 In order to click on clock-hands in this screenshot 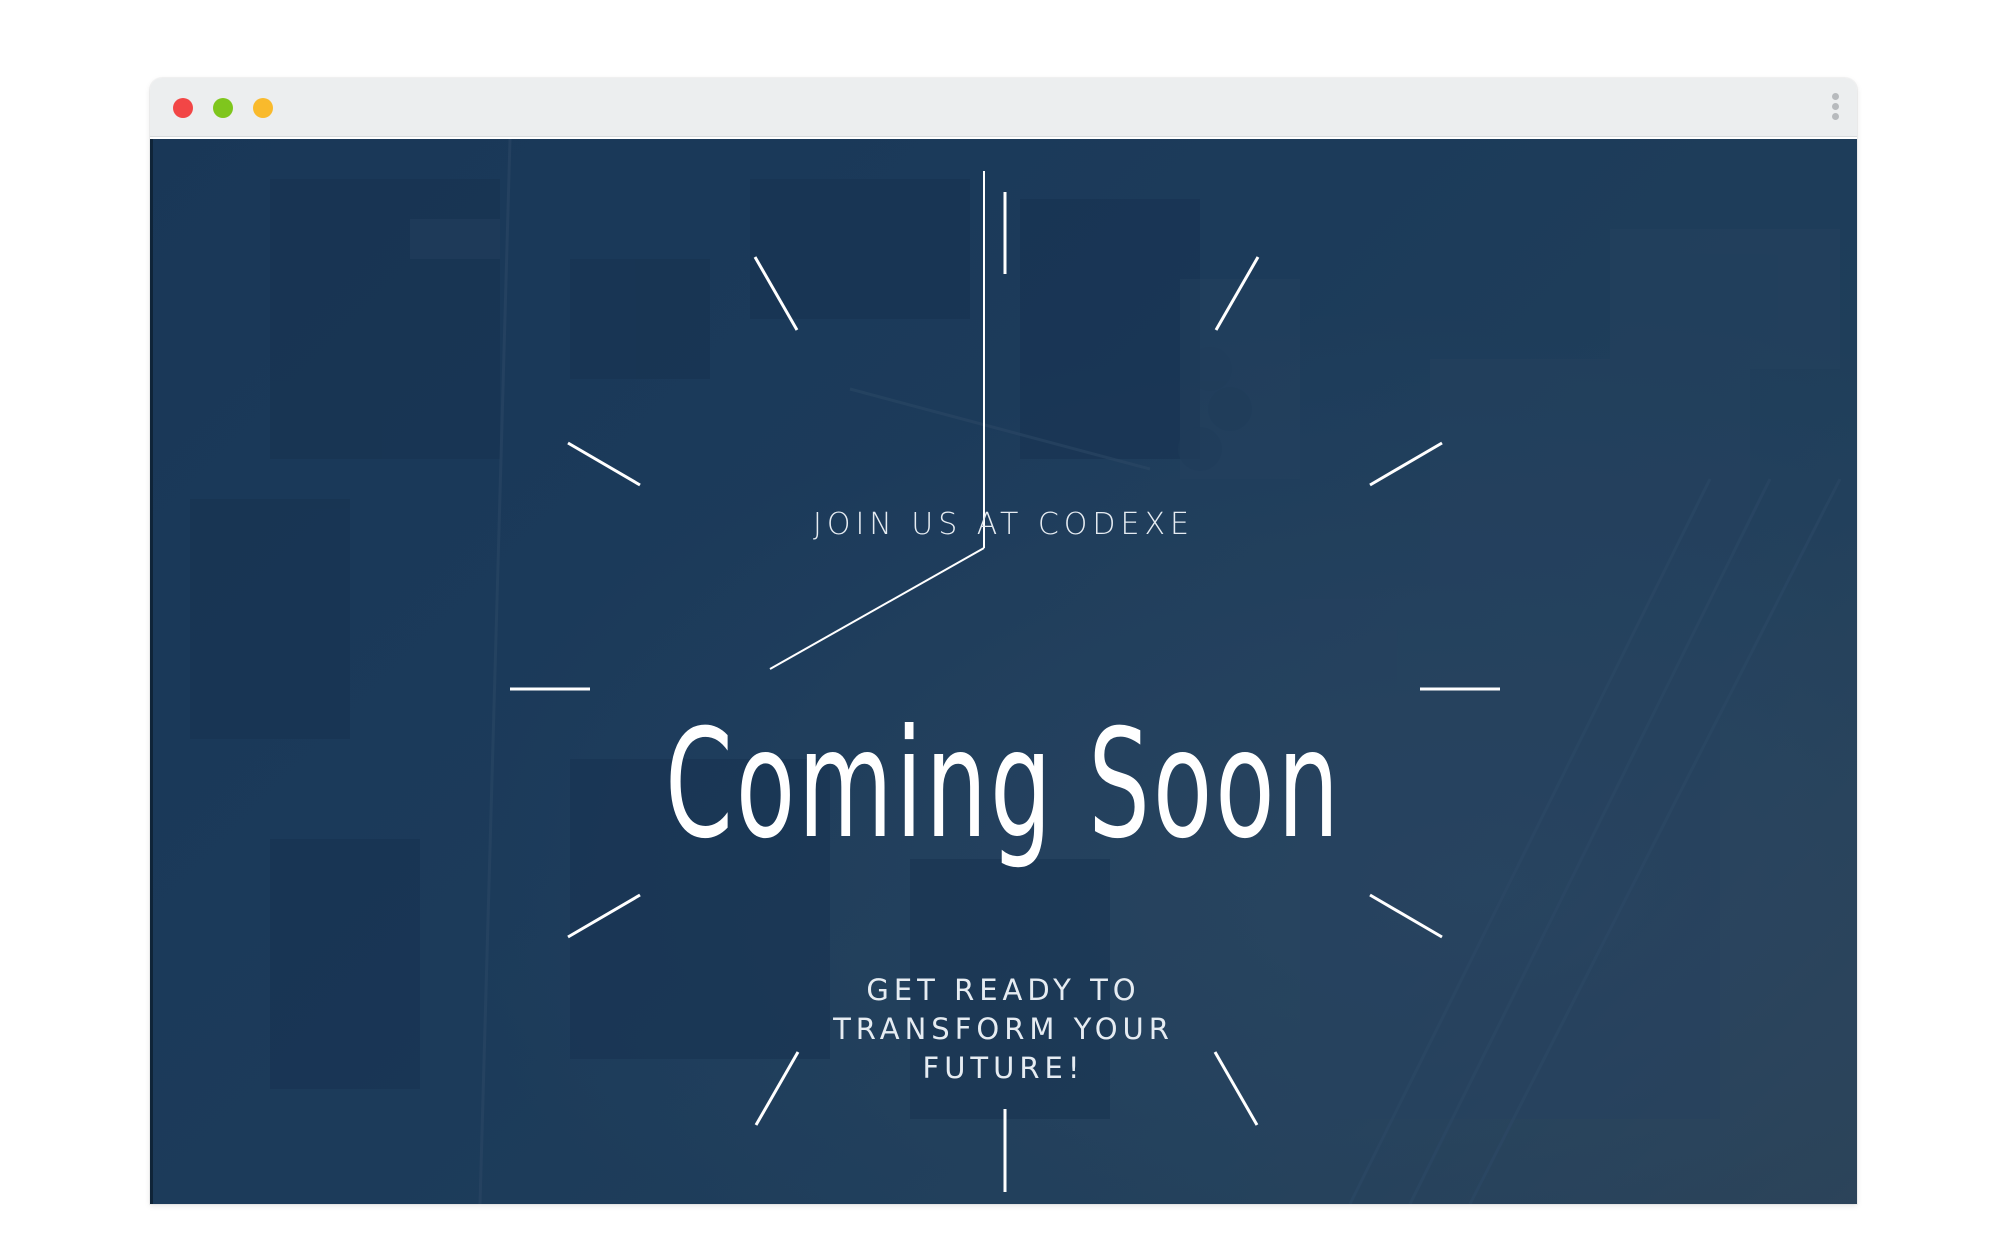, I will do `click(877, 420)`.